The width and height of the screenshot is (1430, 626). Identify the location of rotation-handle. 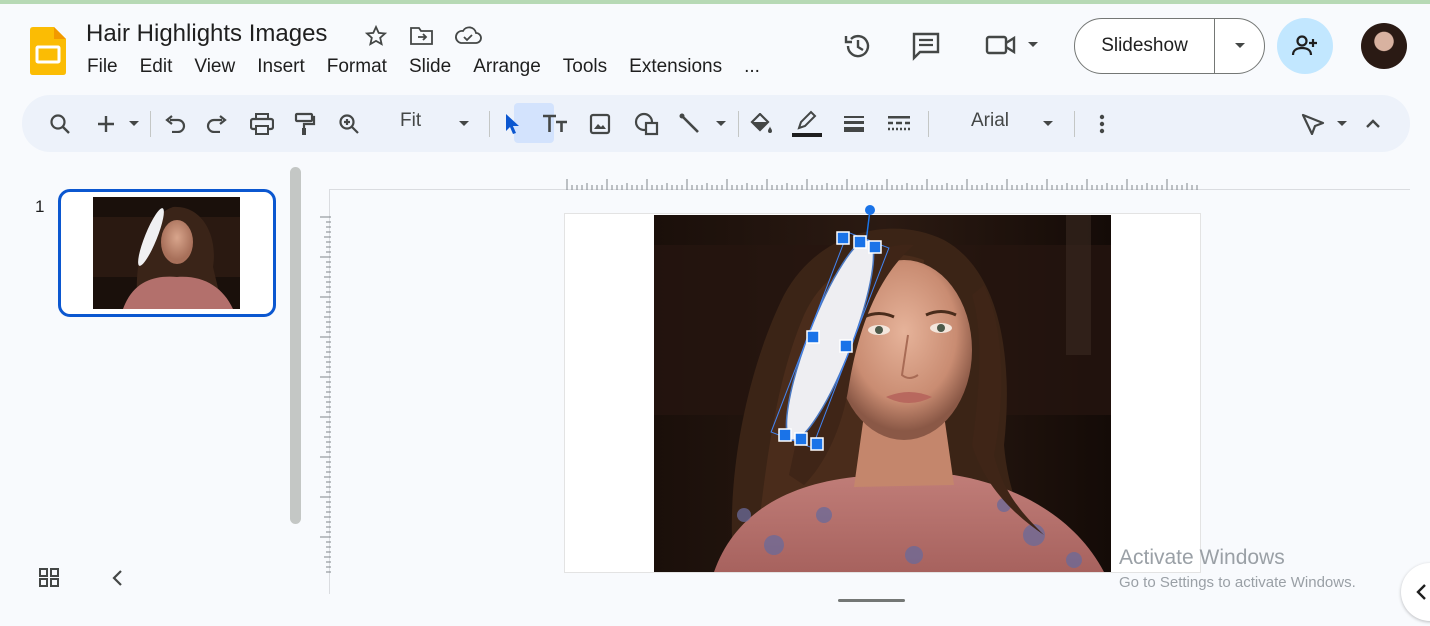
(870, 210).